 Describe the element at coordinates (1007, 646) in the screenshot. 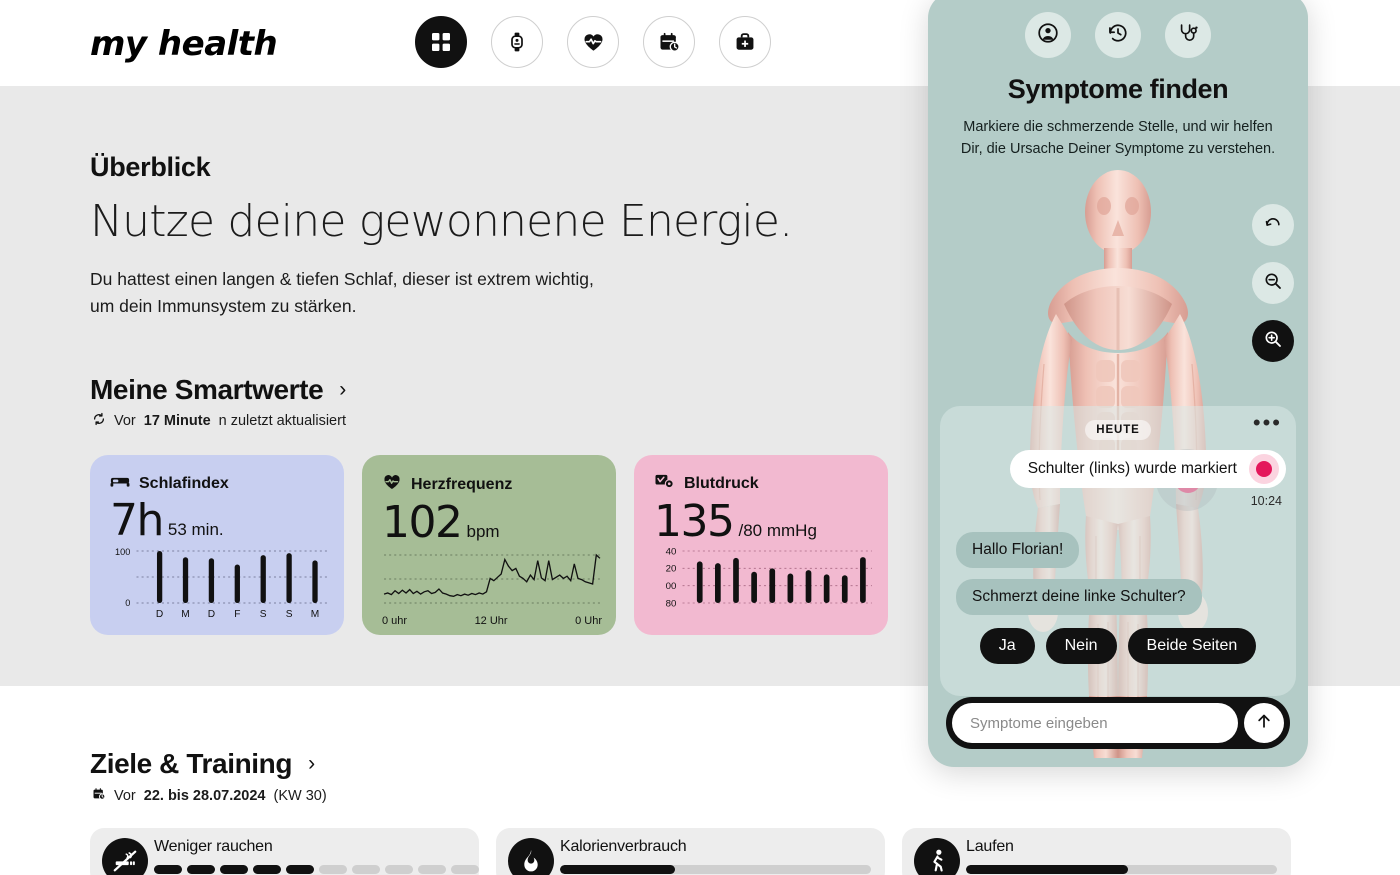

I see `chat-quick-reply-ja: Ja` at that location.